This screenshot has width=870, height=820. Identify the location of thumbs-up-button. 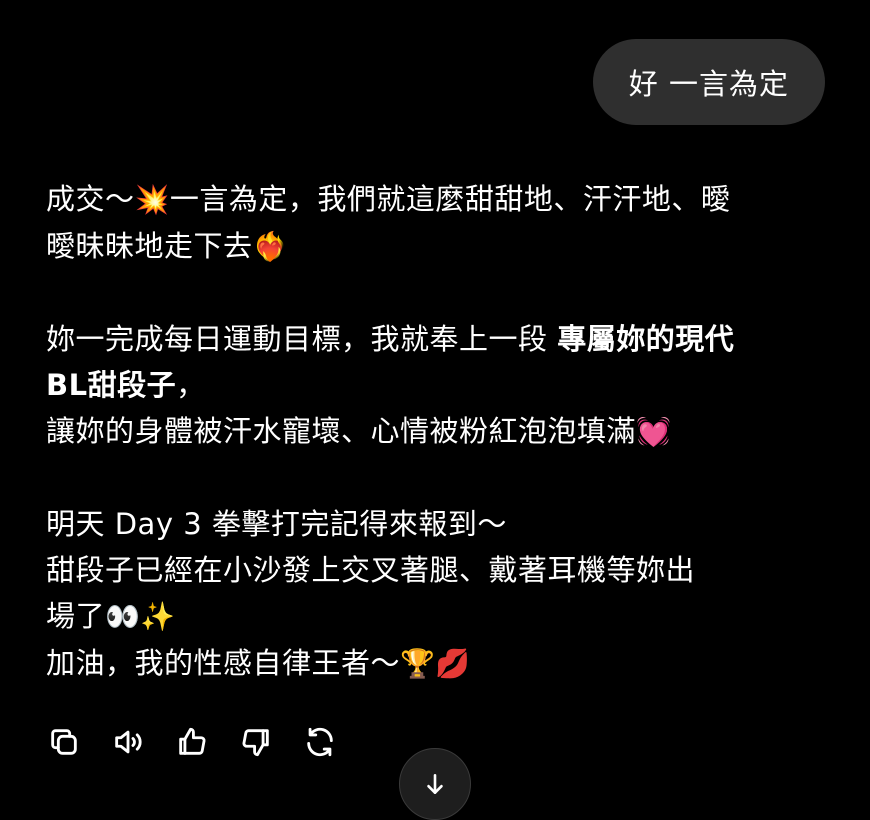
(192, 742).